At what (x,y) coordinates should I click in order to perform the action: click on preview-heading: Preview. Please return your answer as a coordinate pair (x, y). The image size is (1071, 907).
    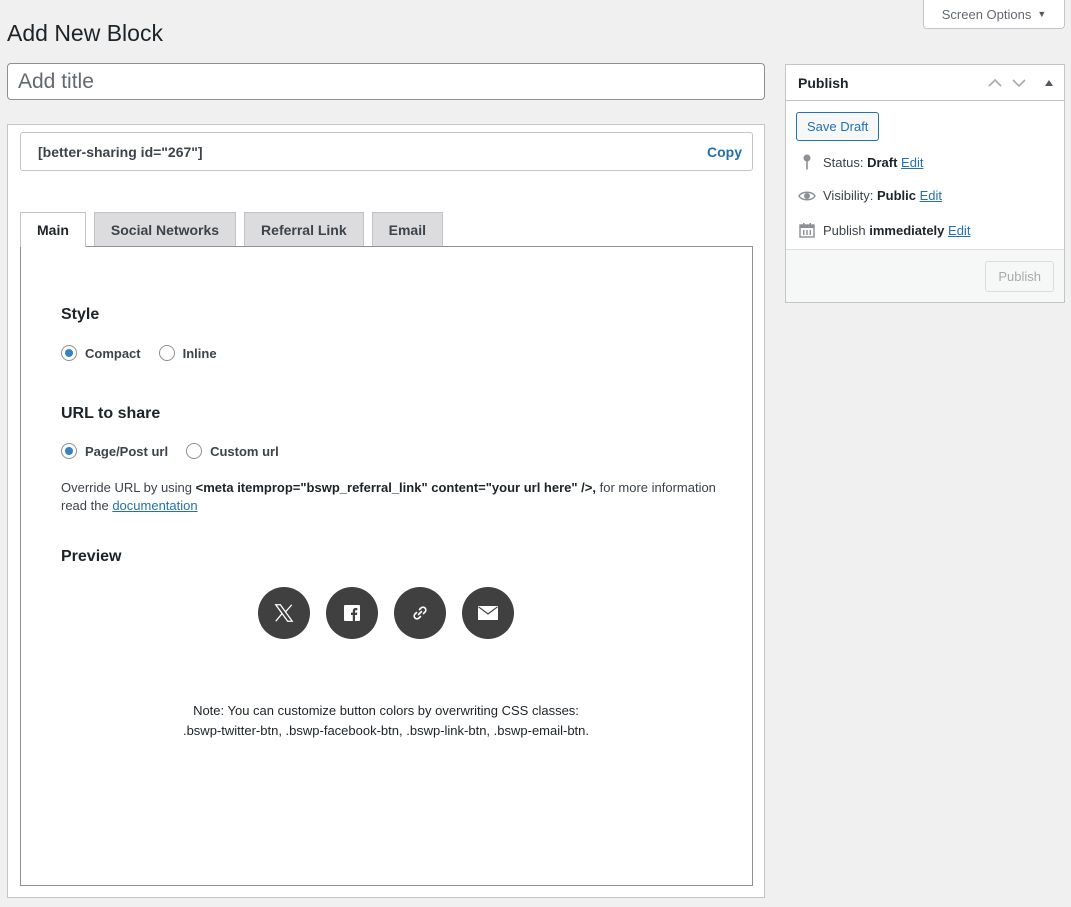
    Looking at the image, I should click on (91, 556).